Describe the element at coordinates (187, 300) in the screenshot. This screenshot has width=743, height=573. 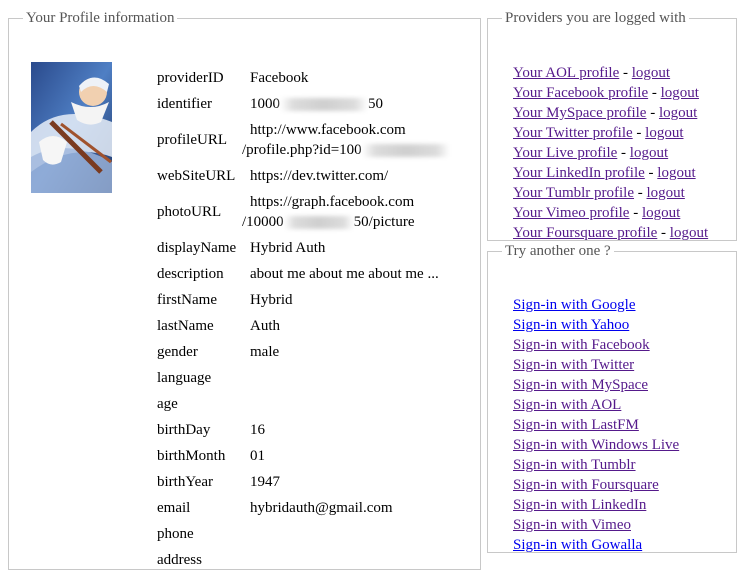
I see `field-label: firstName` at that location.